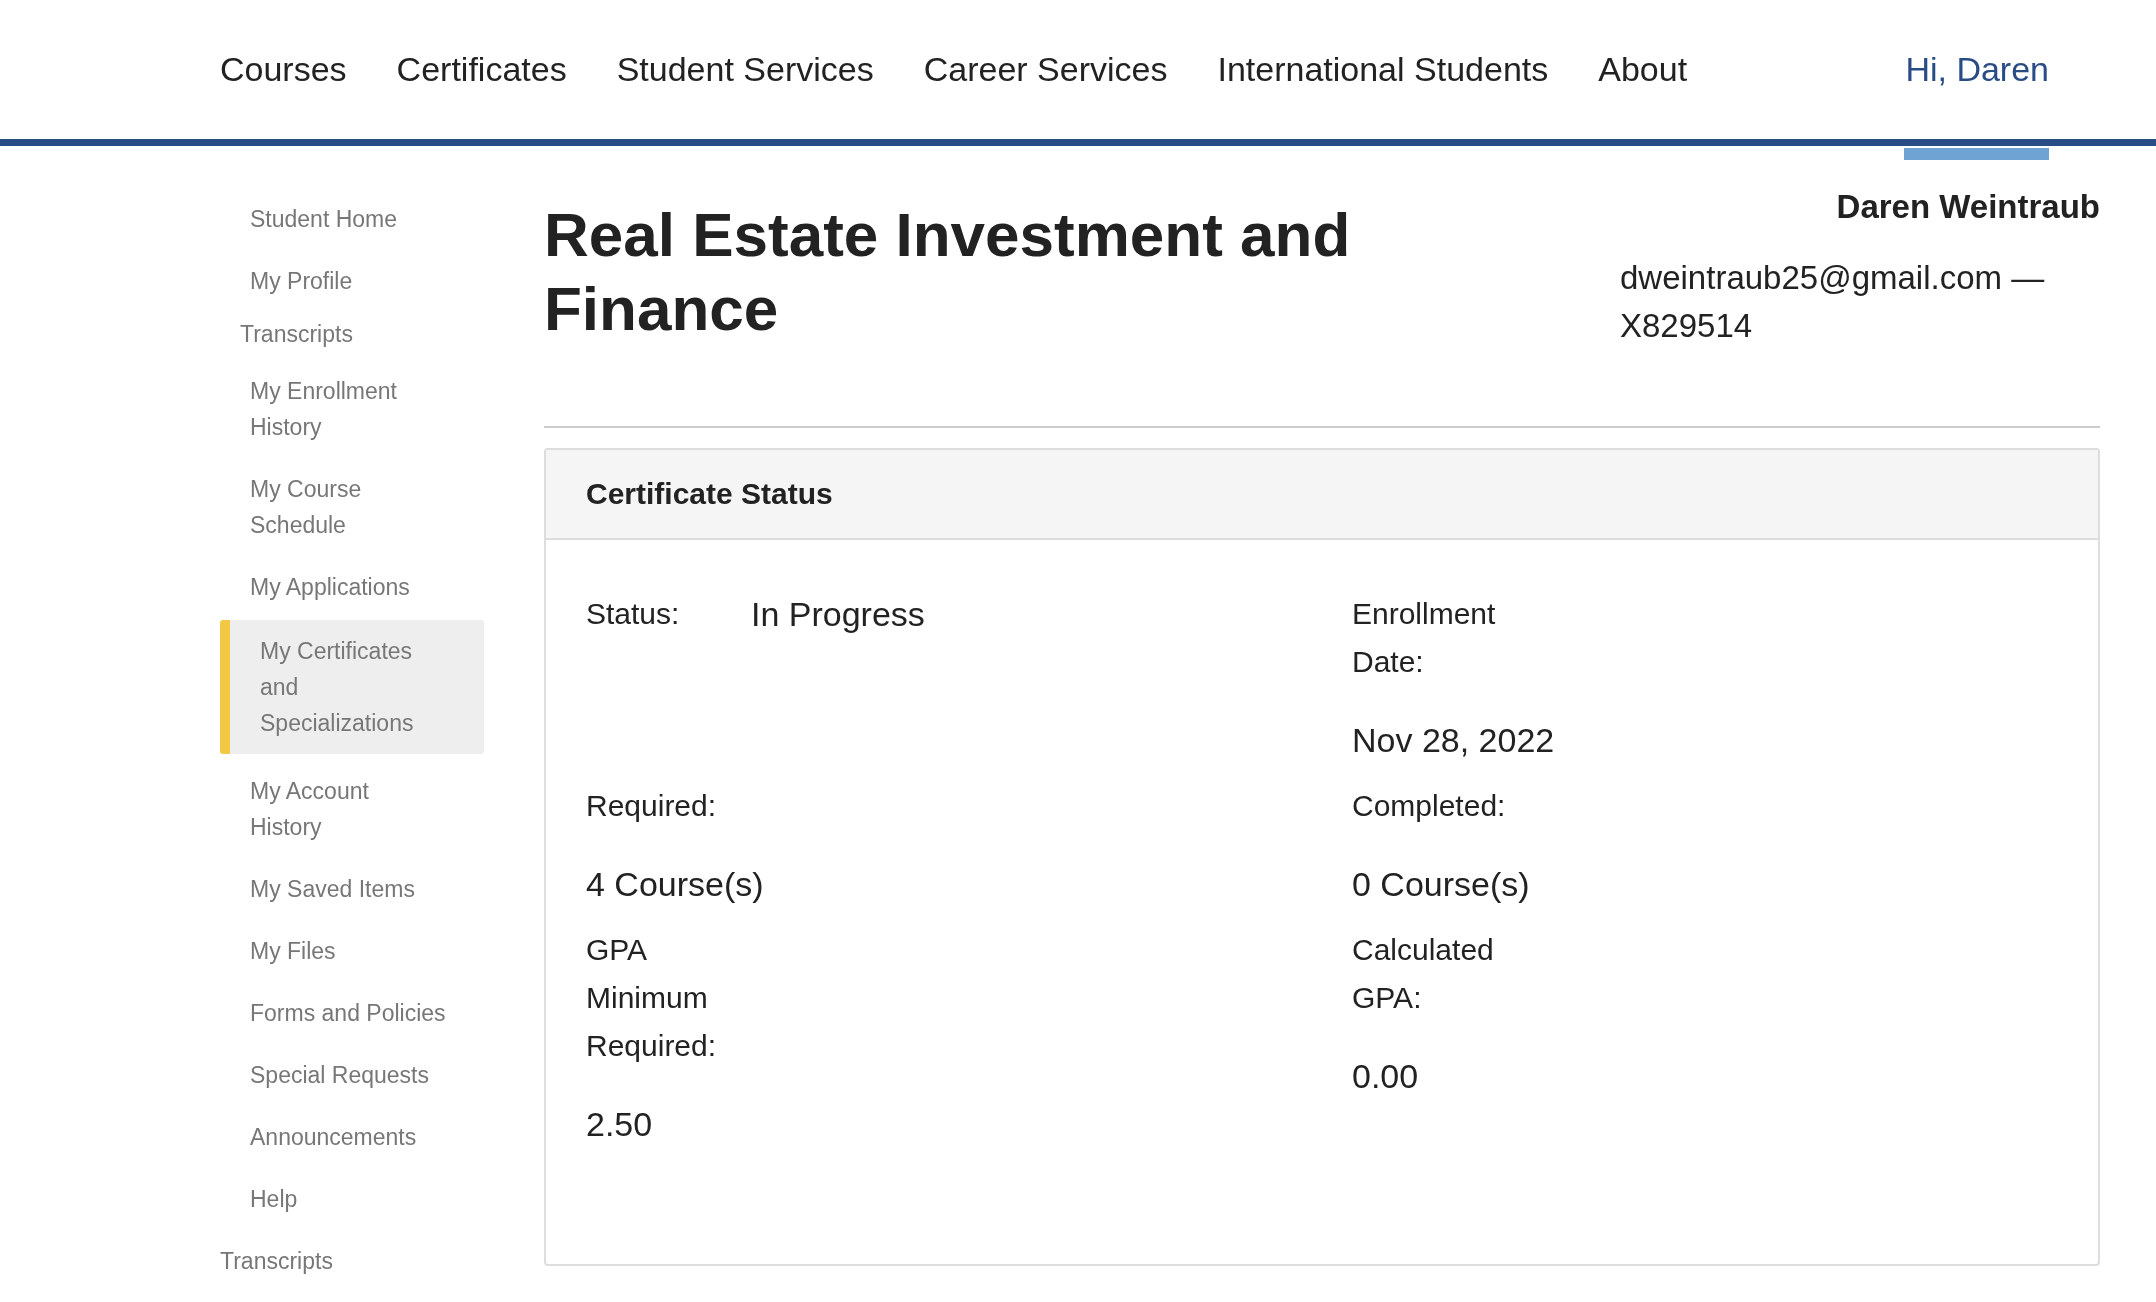 This screenshot has height=1302, width=2156. Describe the element at coordinates (652, 998) in the screenshot. I see `field-label: GPA Minimum Required:` at that location.